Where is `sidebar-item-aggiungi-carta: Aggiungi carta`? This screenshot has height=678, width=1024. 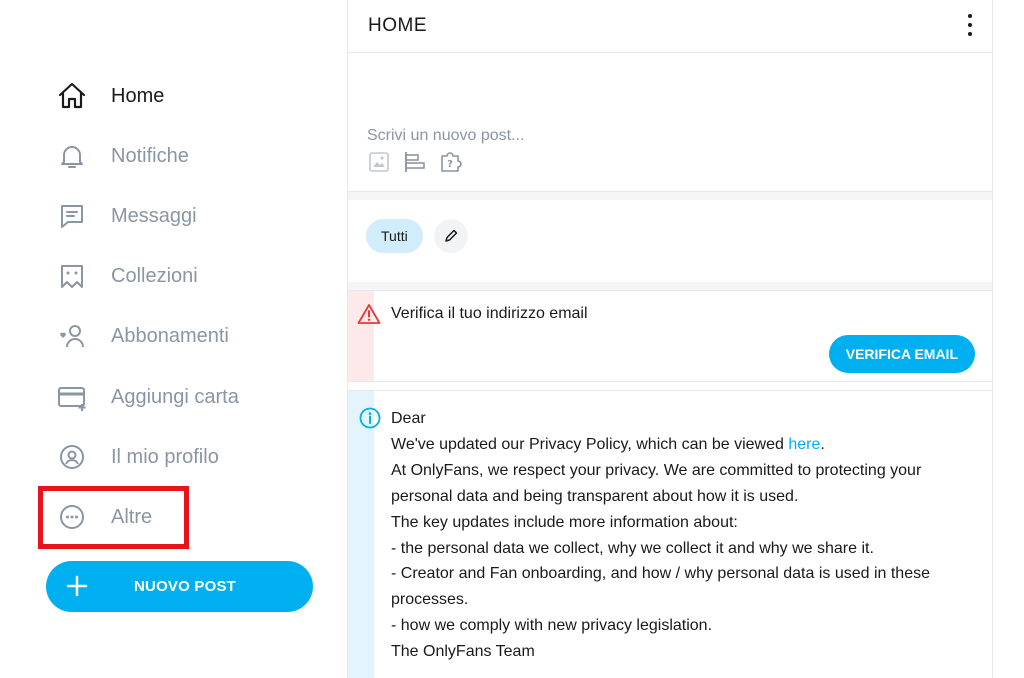 sidebar-item-aggiungi-carta: Aggiungi carta is located at coordinates (147, 397).